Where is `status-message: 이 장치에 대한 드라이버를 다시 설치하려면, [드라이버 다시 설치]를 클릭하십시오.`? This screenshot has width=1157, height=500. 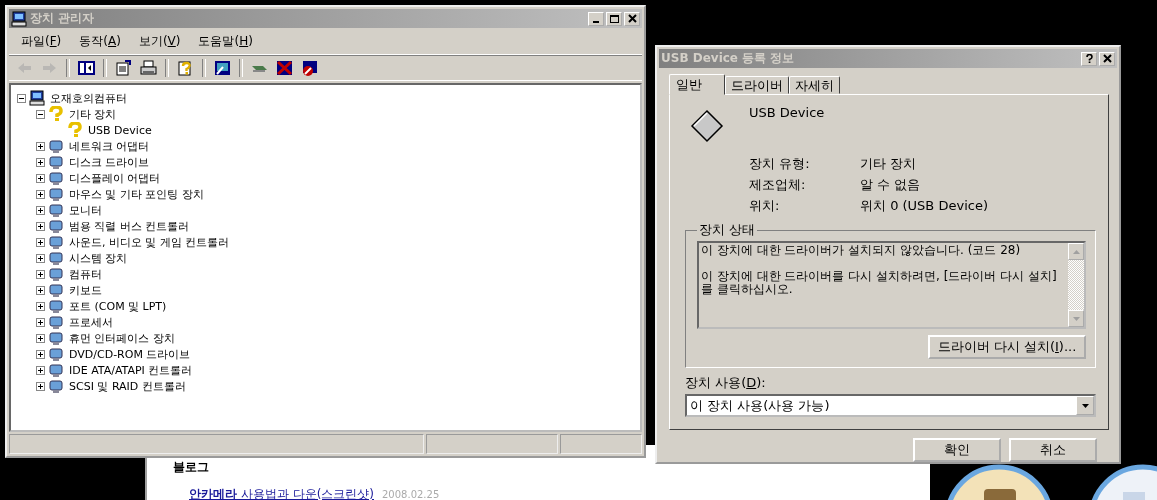 status-message: 이 장치에 대한 드라이버를 다시 설치하려면, [드라이버 다시 설치]를 클릭하십시오. is located at coordinates (879, 283).